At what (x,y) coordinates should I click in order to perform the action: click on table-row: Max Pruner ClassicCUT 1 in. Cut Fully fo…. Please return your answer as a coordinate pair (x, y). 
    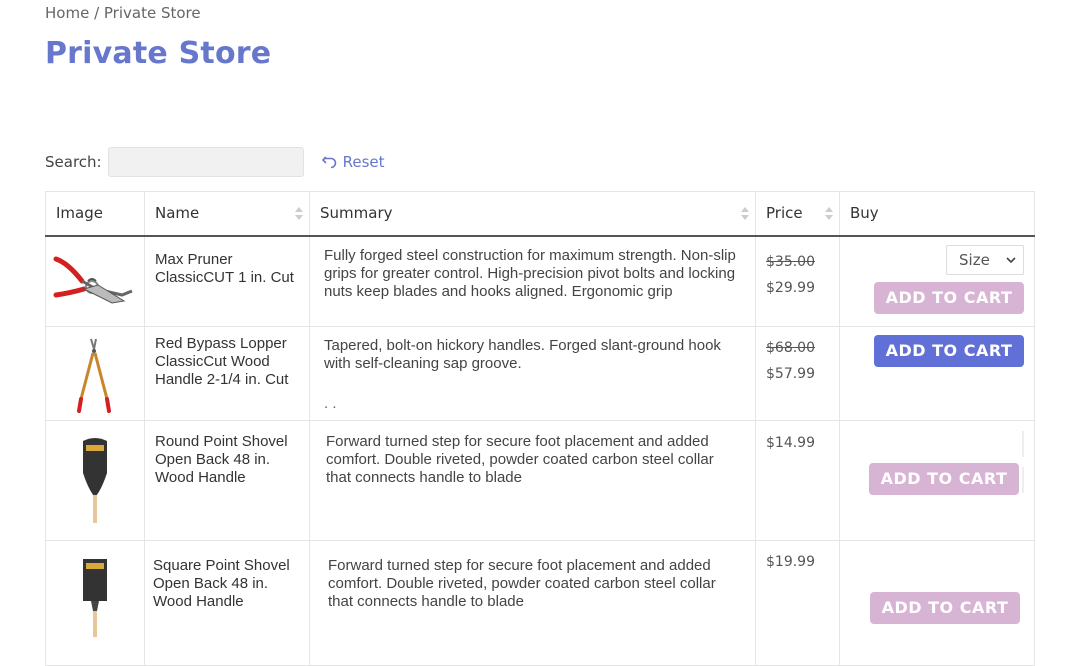
    Looking at the image, I should click on (540, 281).